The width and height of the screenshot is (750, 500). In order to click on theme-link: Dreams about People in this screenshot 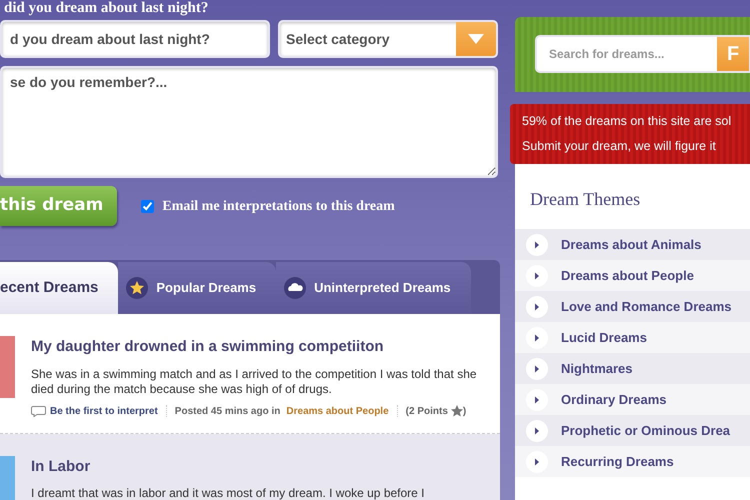, I will do `click(632, 275)`.